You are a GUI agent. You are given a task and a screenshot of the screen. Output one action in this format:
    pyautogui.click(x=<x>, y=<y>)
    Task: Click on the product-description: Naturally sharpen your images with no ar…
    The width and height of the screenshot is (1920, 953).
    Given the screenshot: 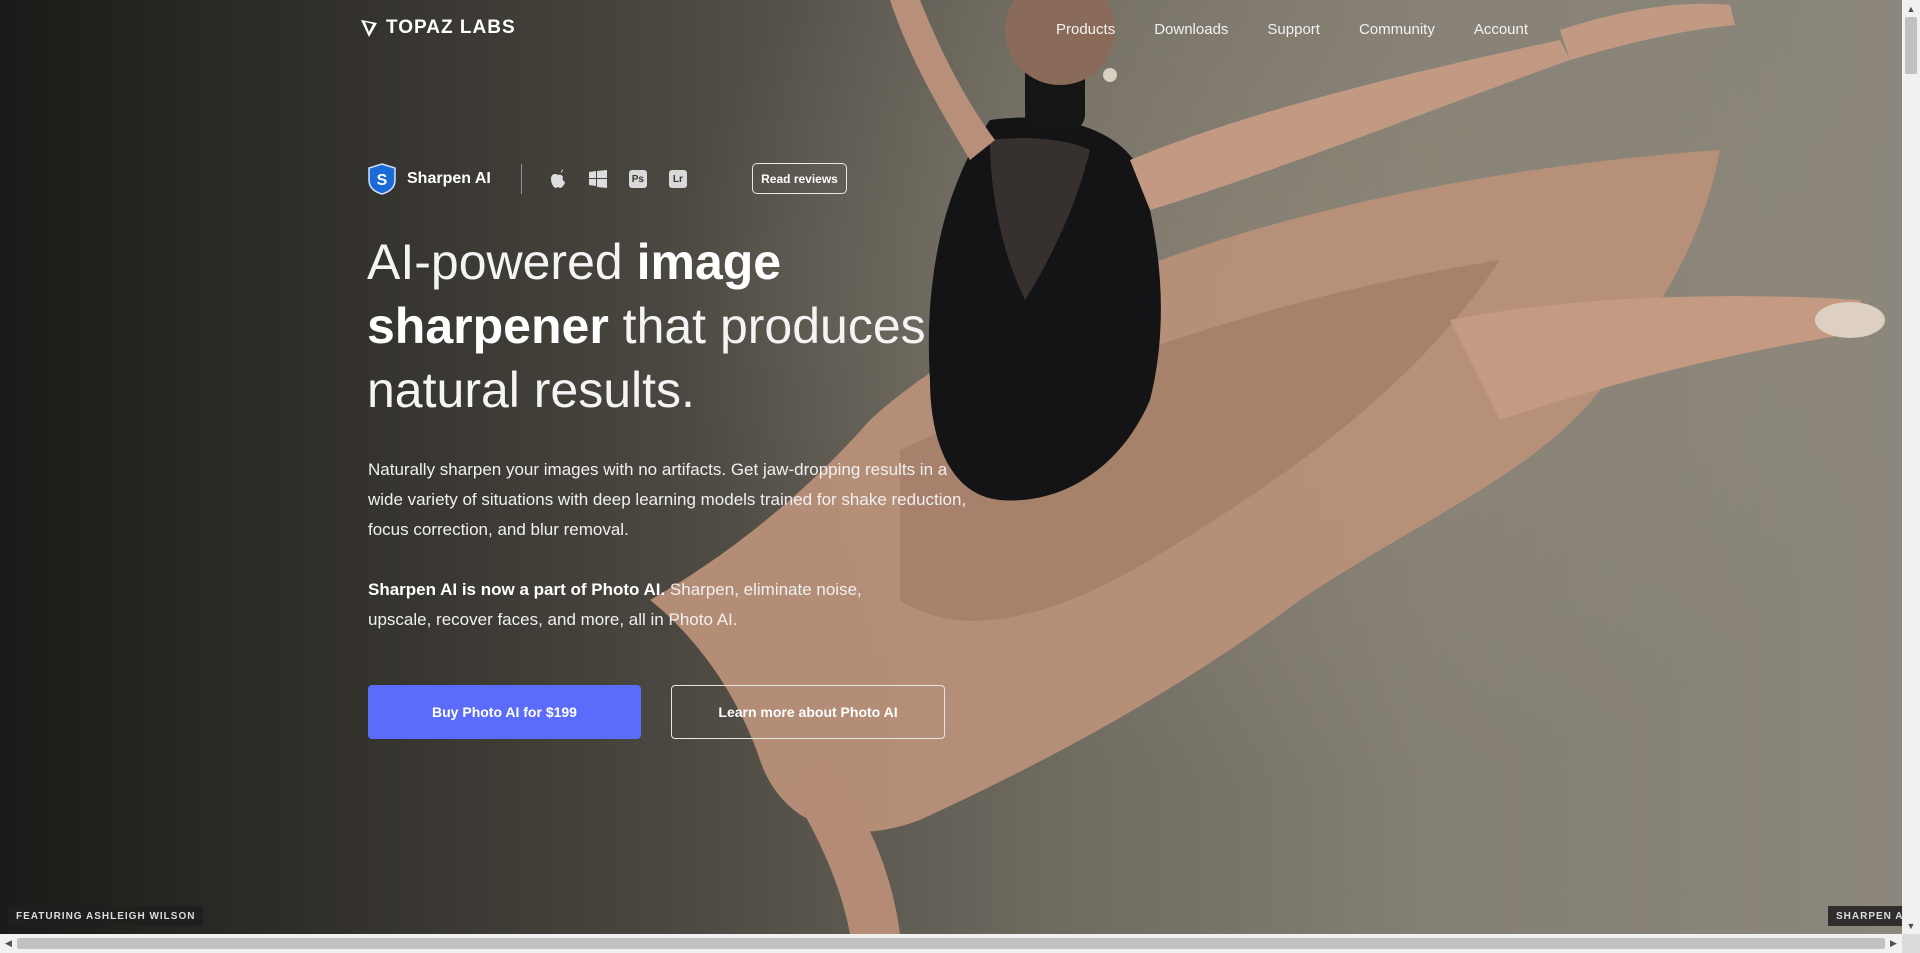 What is the action you would take?
    pyautogui.click(x=667, y=499)
    